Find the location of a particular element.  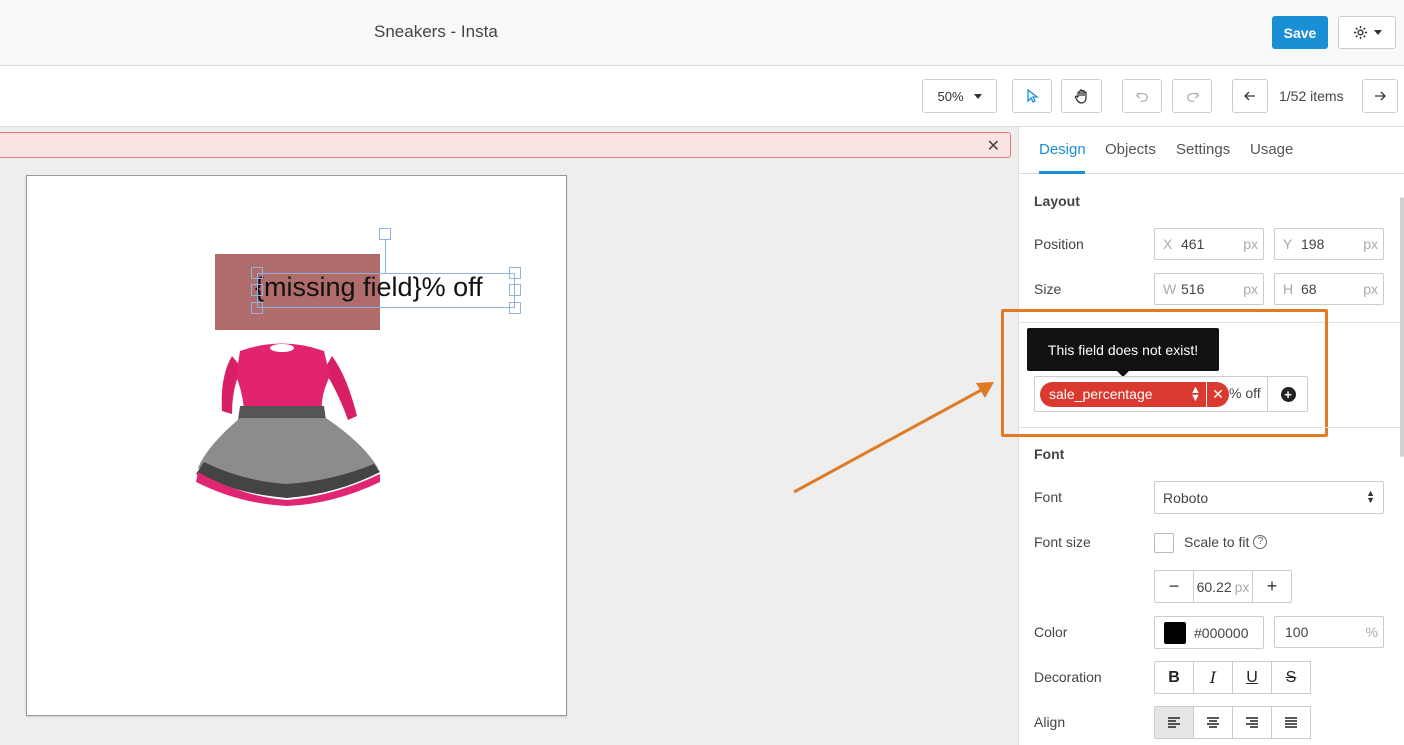

cursor-icon is located at coordinates (1033, 96).